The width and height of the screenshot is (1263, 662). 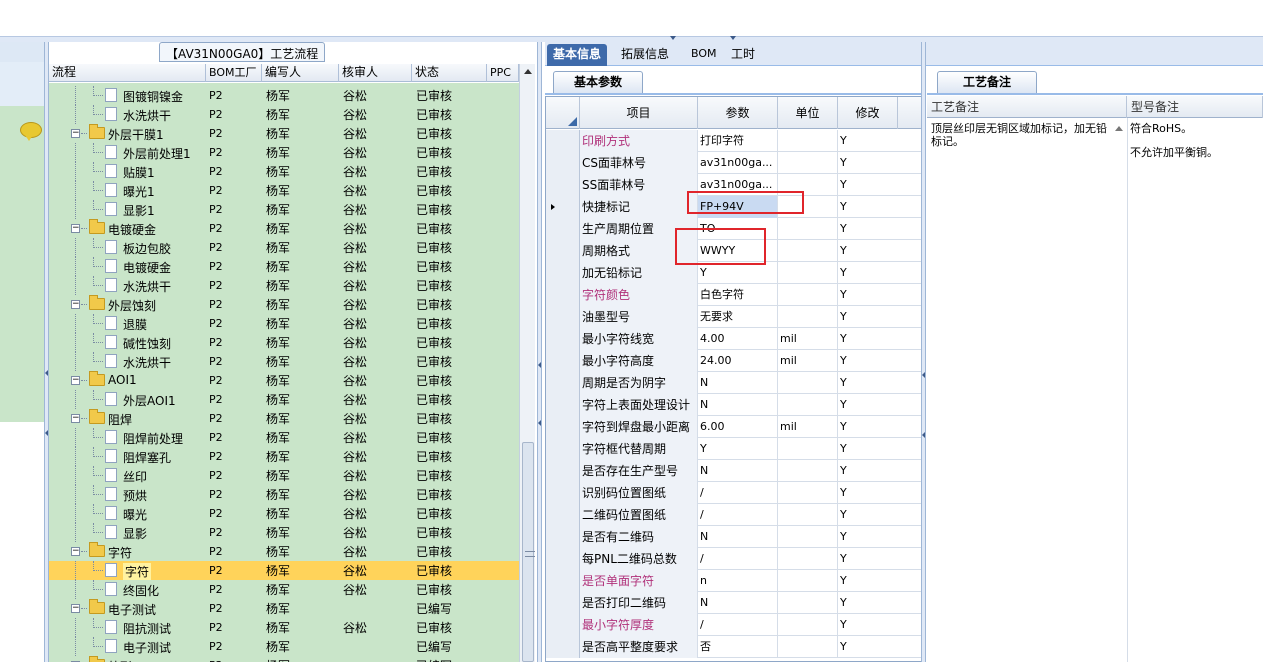 I want to click on param-value-cell: 无要求, so click(x=738, y=317).